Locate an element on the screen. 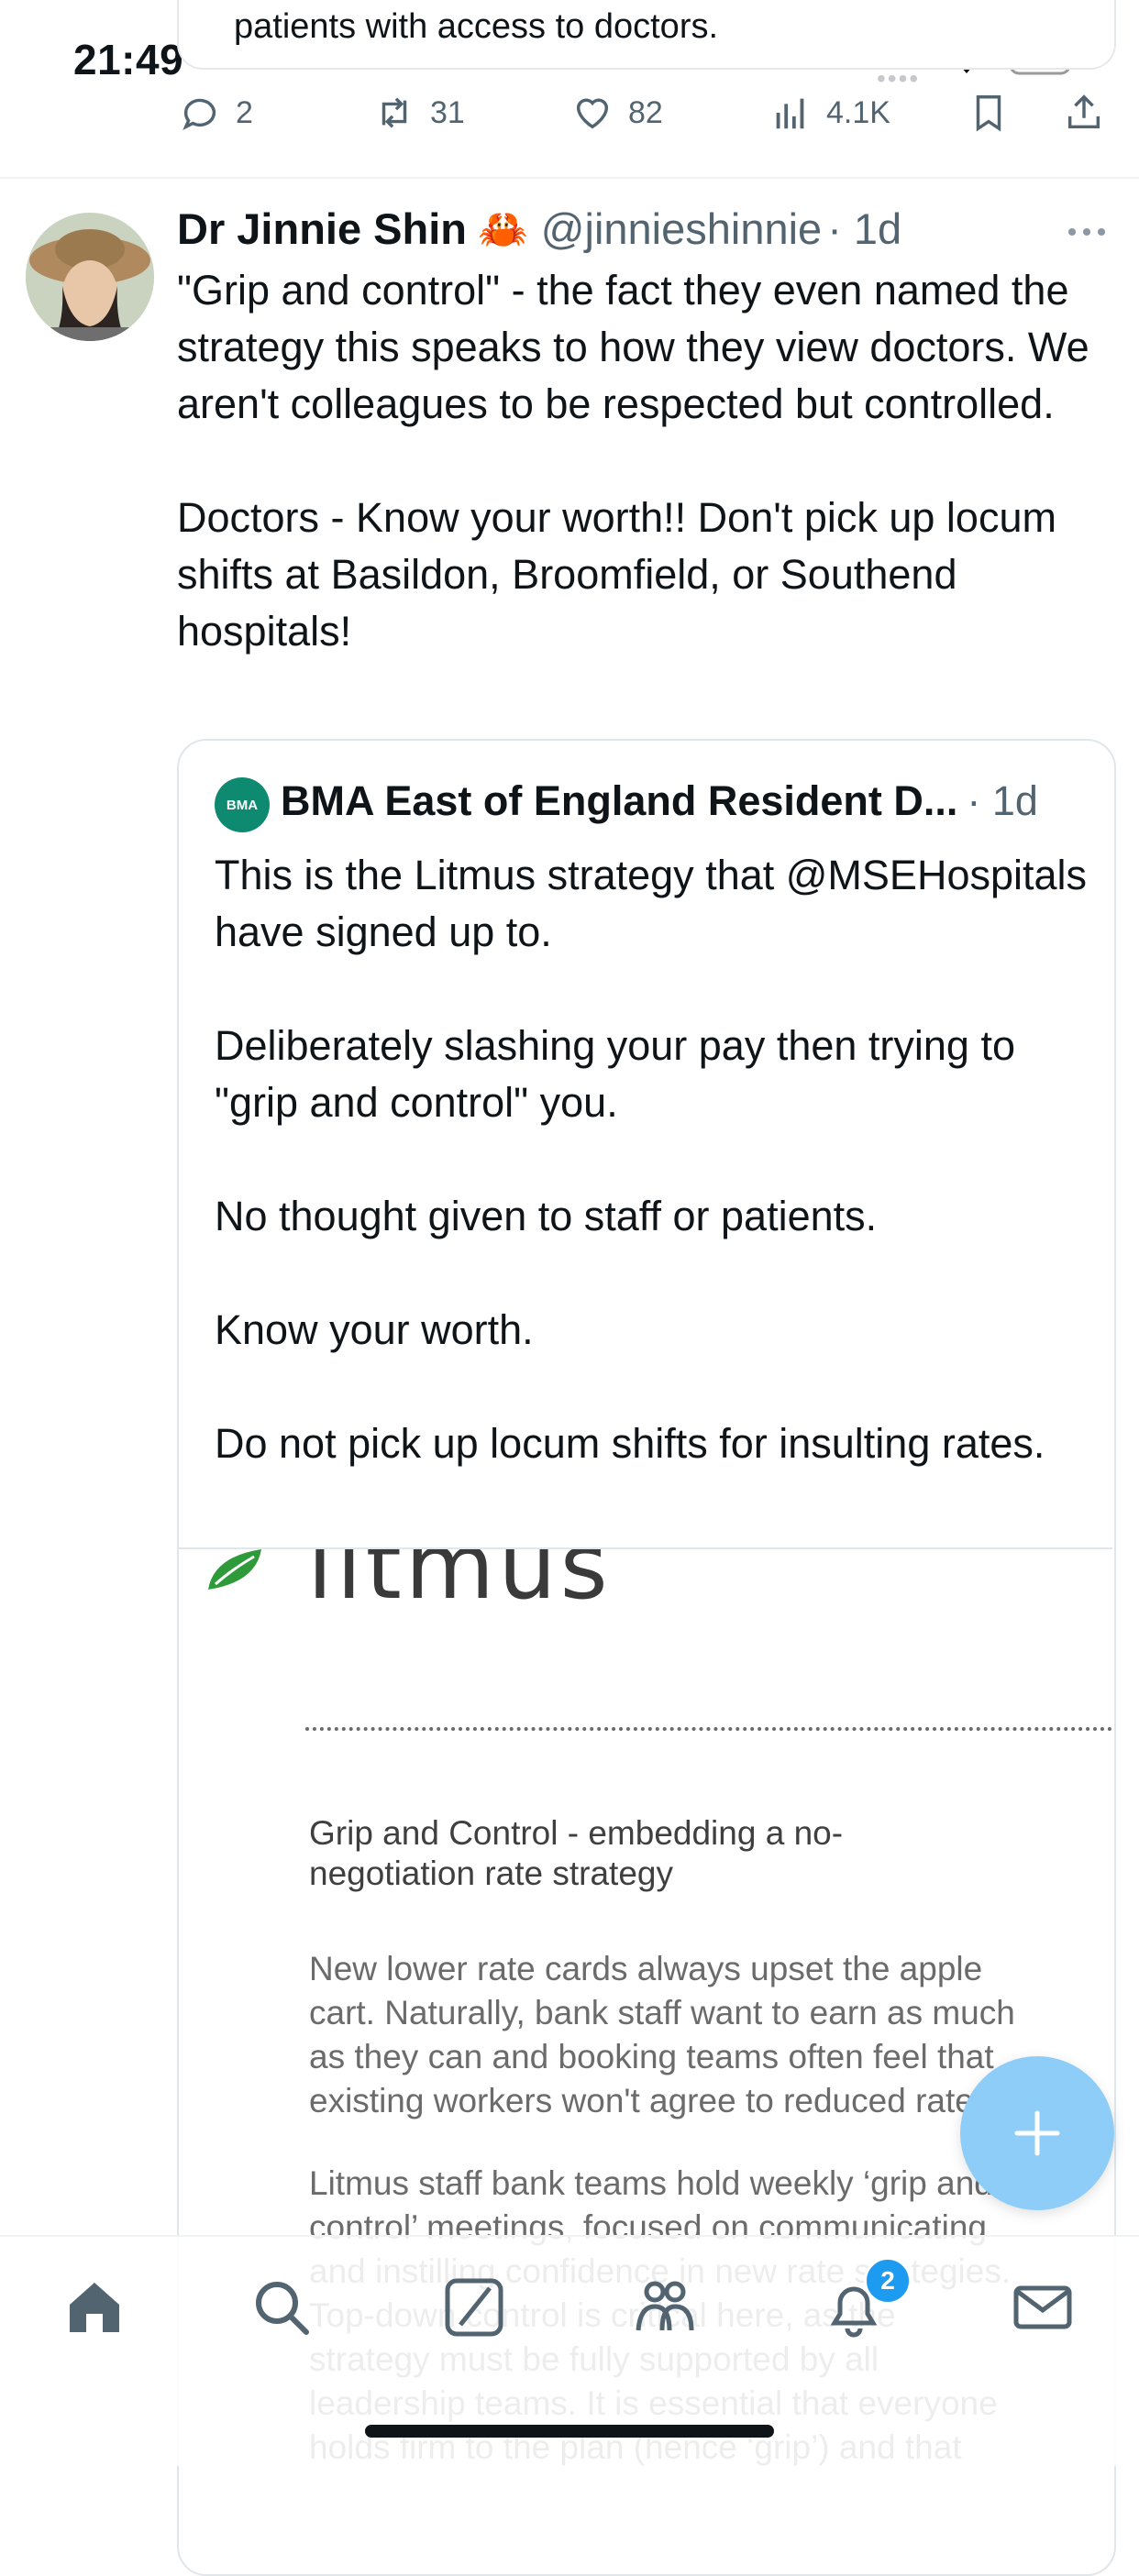 This screenshot has width=1139, height=2576. home-icon is located at coordinates (94, 2307).